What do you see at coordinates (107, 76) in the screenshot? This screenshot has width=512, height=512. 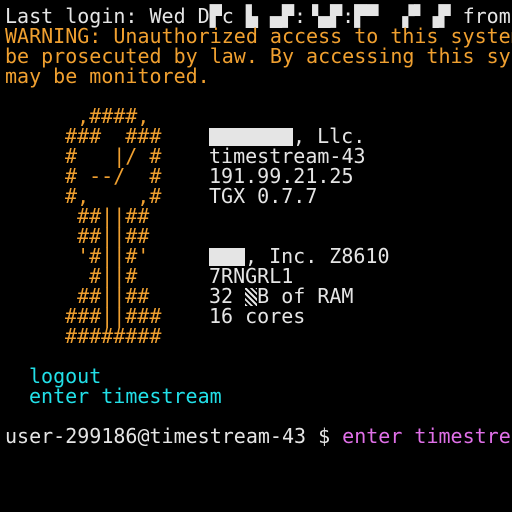 I see `warning-line-3: may be monitored.` at bounding box center [107, 76].